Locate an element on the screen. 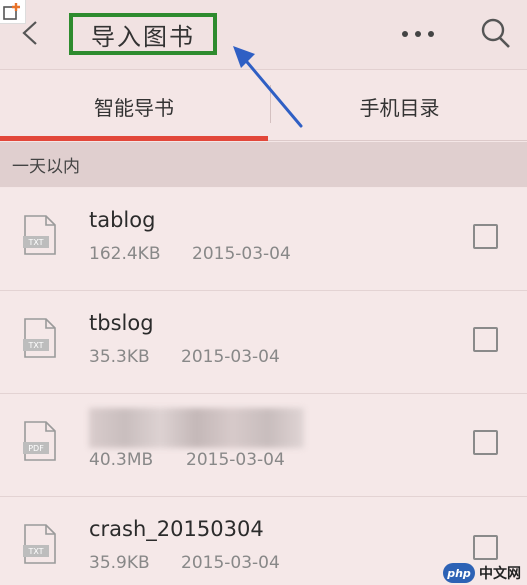  search-button is located at coordinates (496, 33).